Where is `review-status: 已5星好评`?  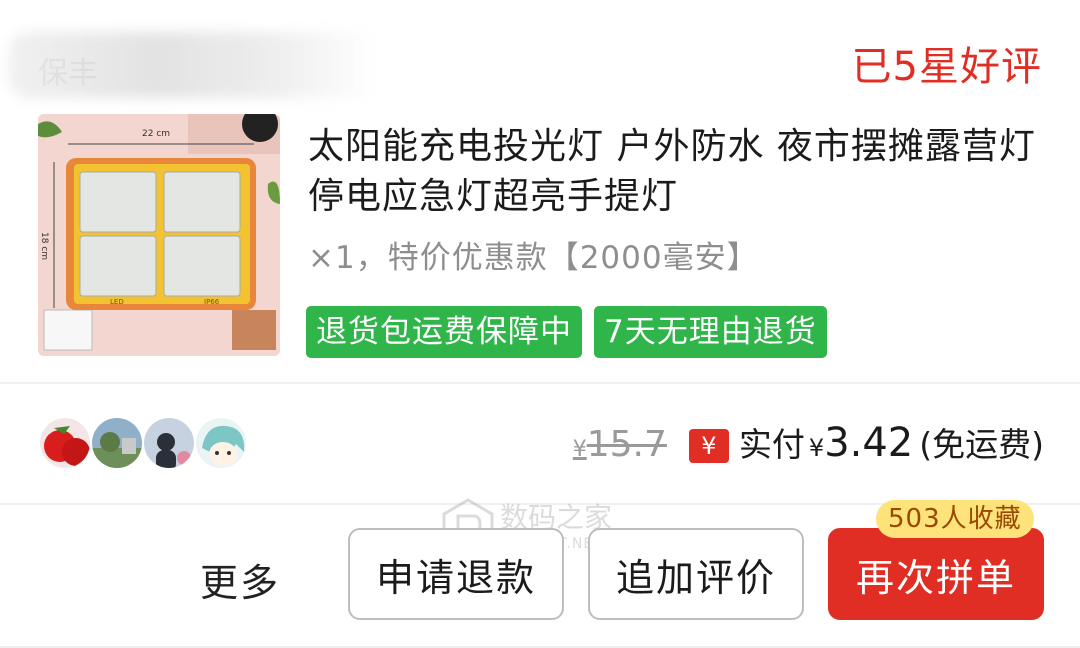
review-status: 已5星好评 is located at coordinates (946, 67).